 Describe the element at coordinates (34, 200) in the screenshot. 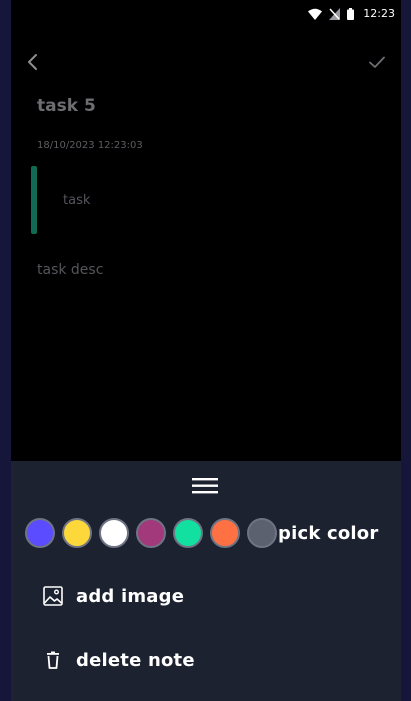

I see `subtitle-color-indicator` at that location.